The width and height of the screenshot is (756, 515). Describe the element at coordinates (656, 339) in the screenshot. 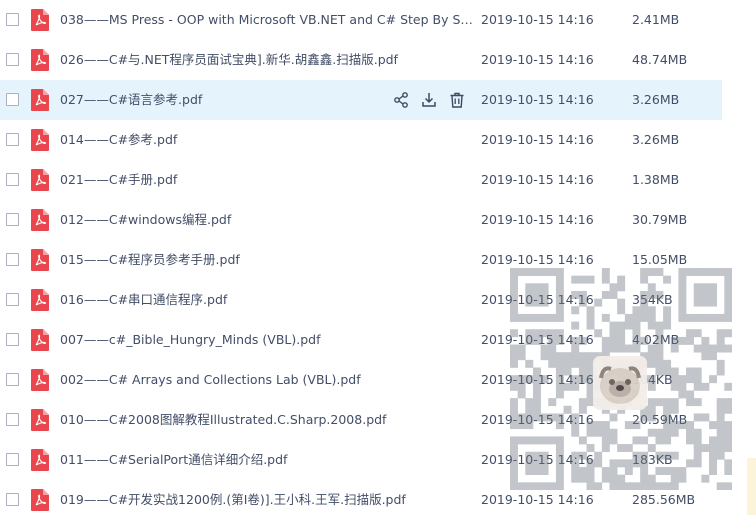

I see `file-size: 4.02MB` at that location.